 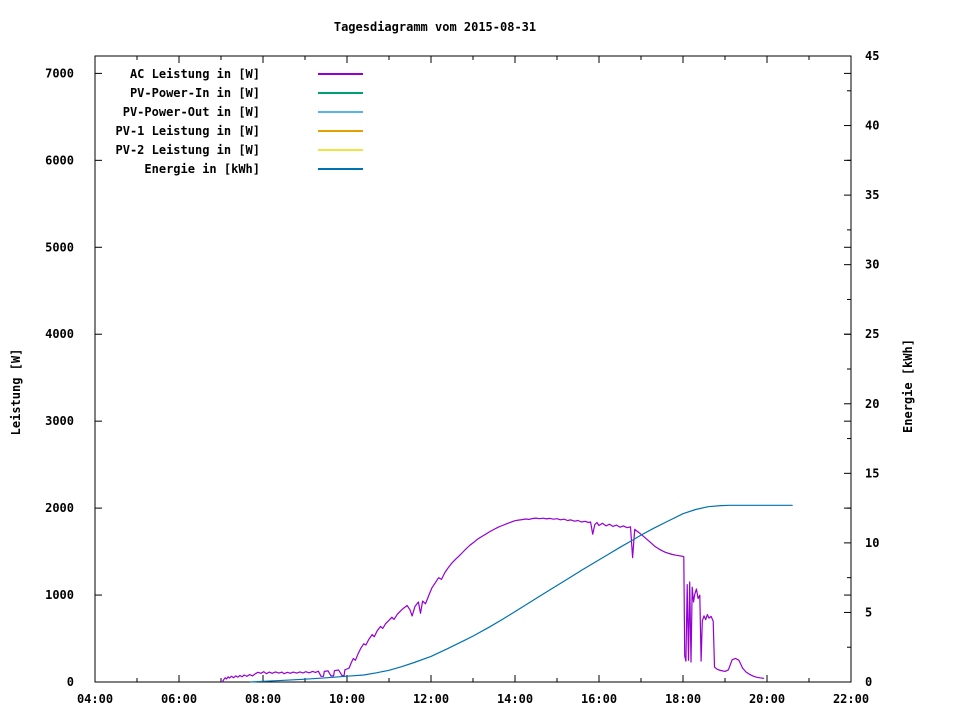 What do you see at coordinates (59, 247) in the screenshot?
I see `y-tick-label: 5000` at bounding box center [59, 247].